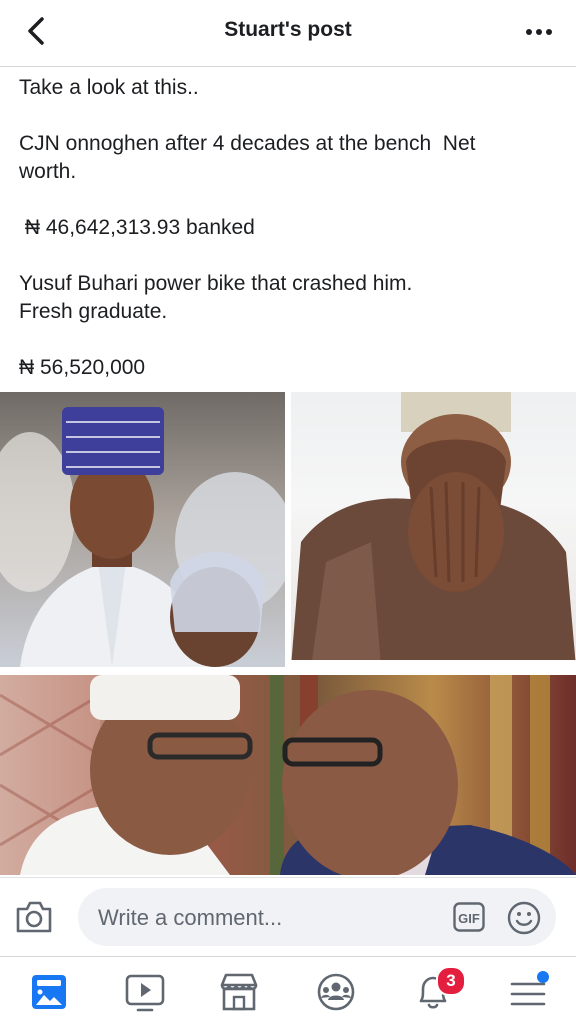 The height and width of the screenshot is (1025, 576). I want to click on video-icon, so click(145, 993).